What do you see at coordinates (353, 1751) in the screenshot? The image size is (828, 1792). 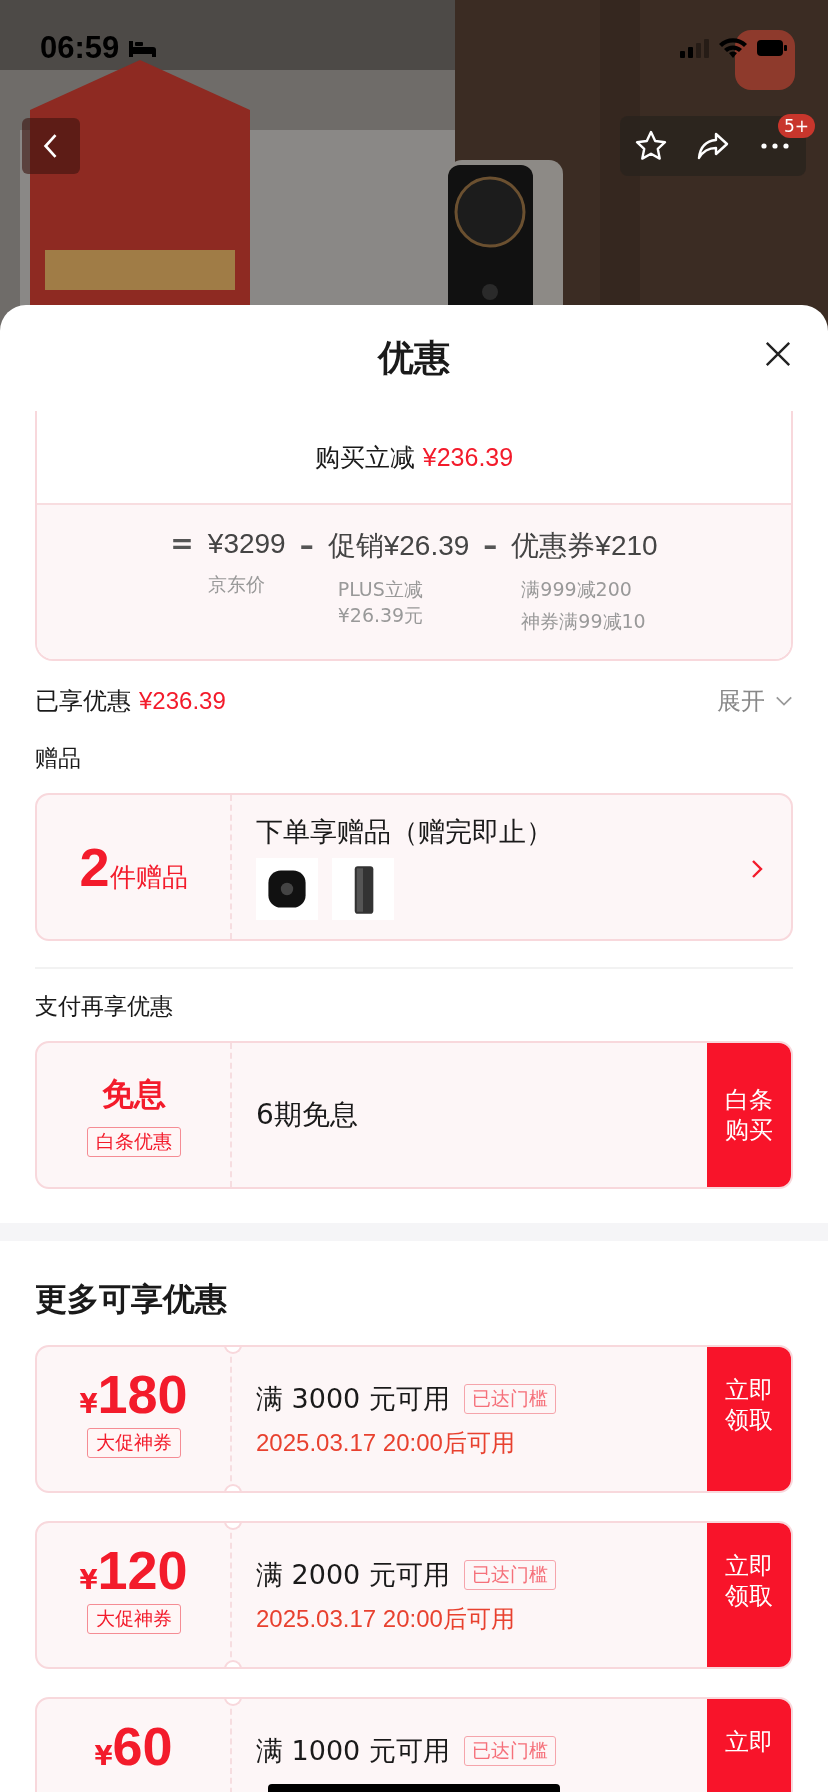 I see `coupon-condition: 满 1000 元可用` at bounding box center [353, 1751].